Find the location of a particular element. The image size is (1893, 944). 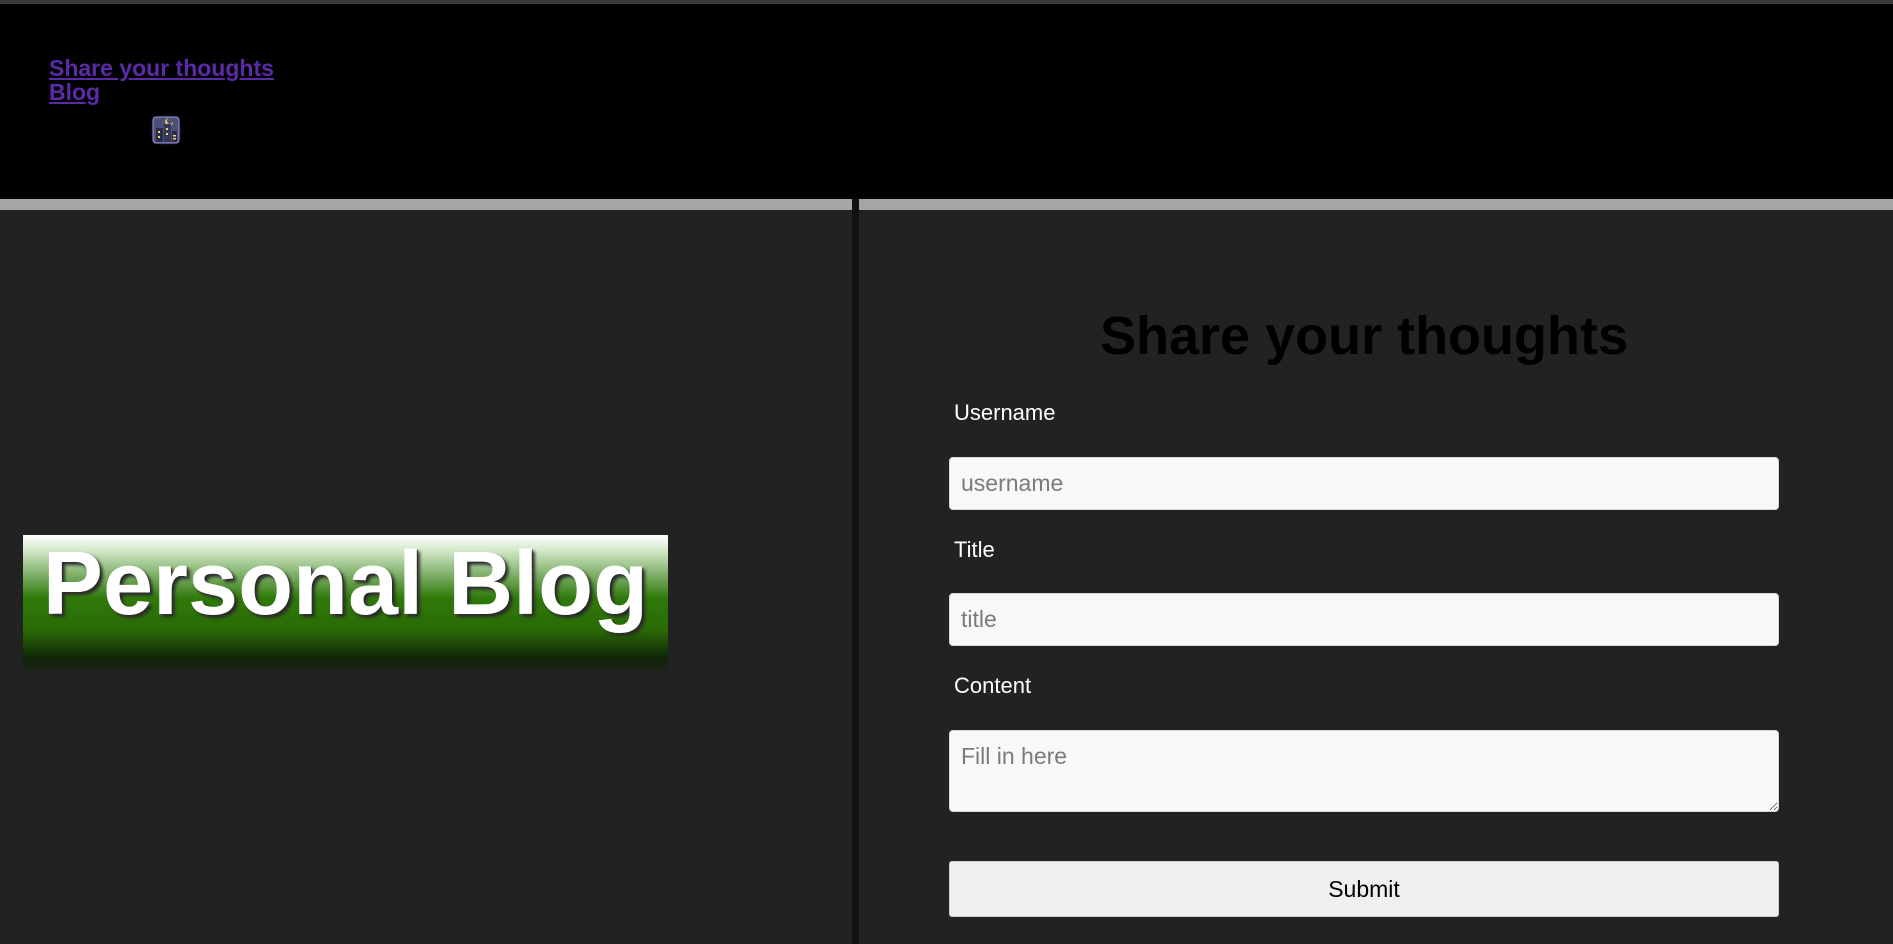

submit-button: Submit is located at coordinates (1364, 889).